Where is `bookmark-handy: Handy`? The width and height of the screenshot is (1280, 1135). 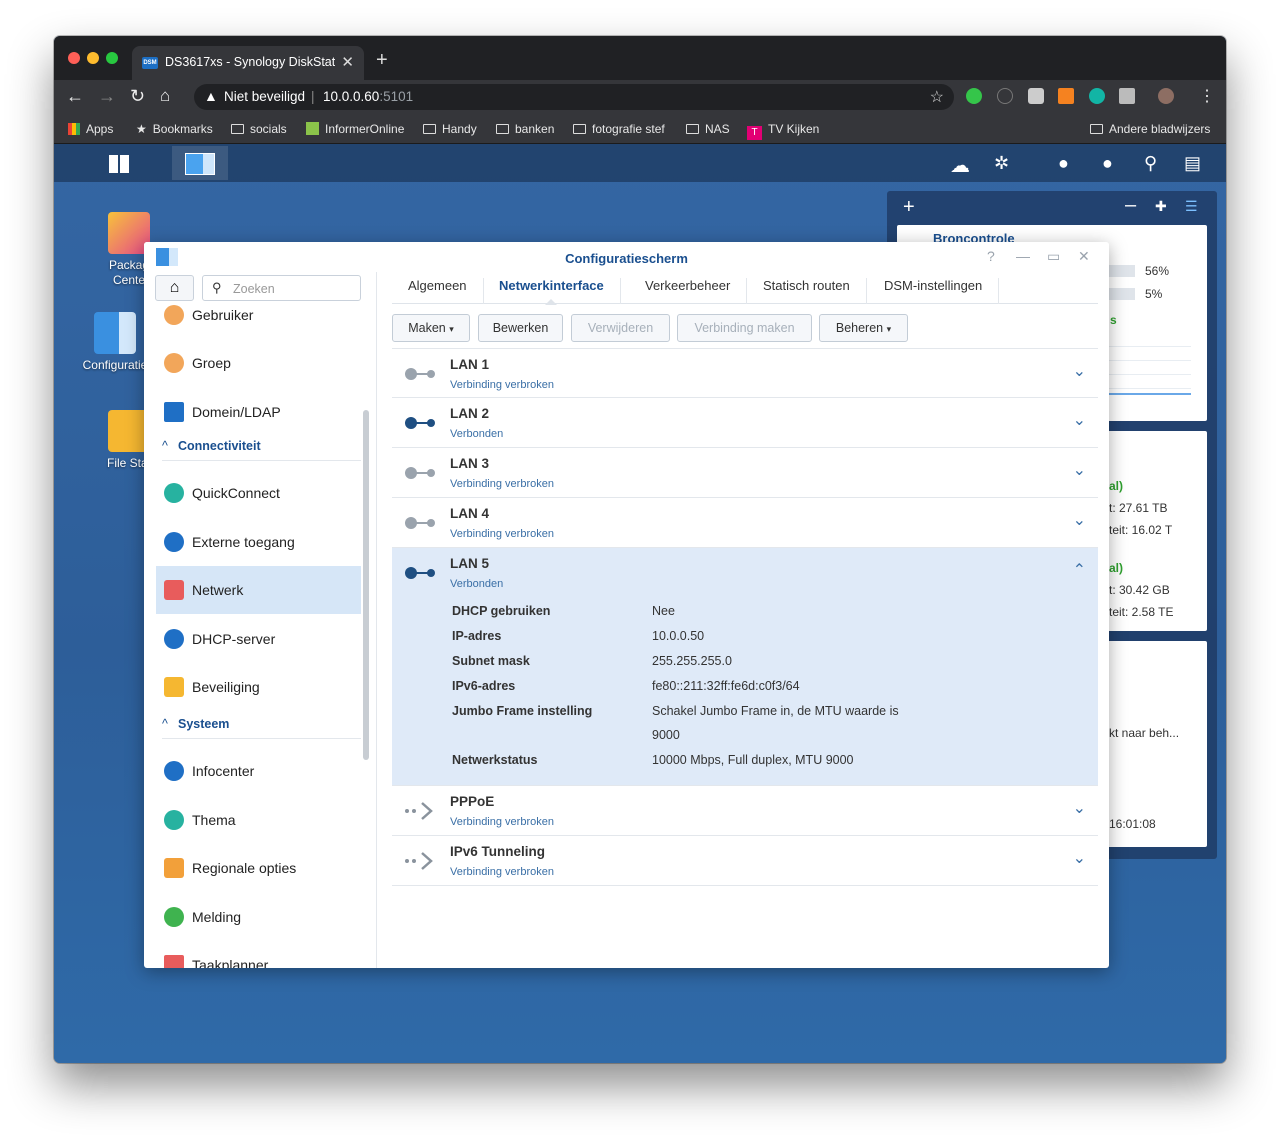
bookmark-handy: Handy is located at coordinates (450, 129).